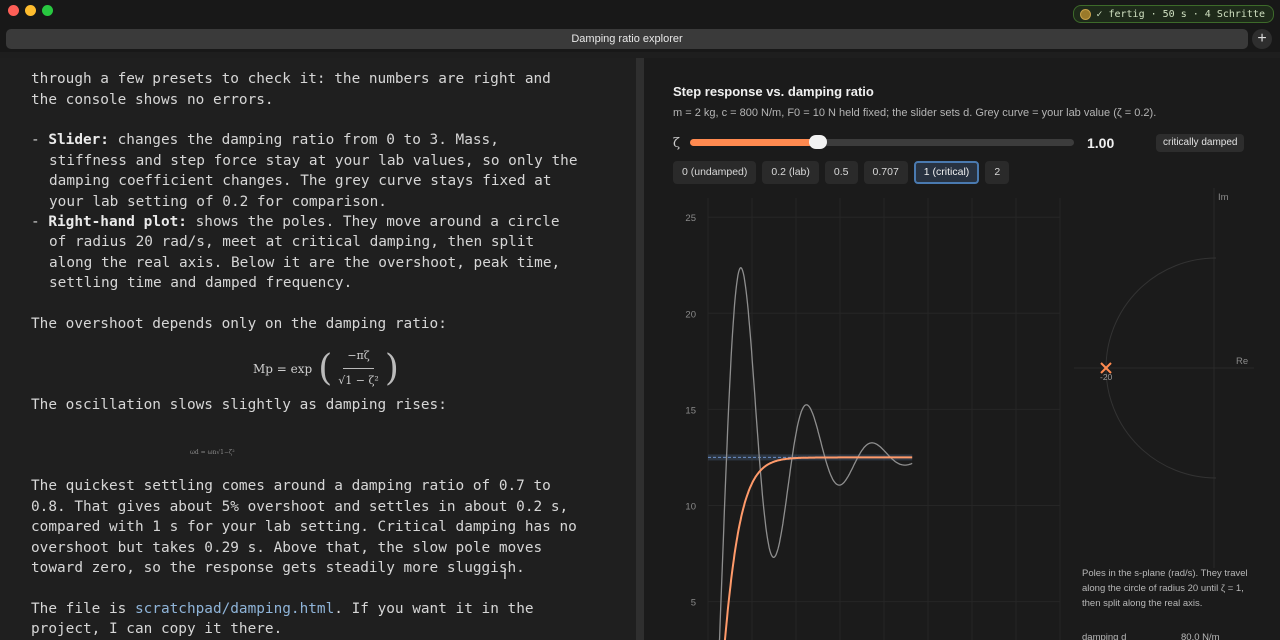 The height and width of the screenshot is (640, 1280). I want to click on preset-button-lab: 0.2 (lab), so click(790, 172).